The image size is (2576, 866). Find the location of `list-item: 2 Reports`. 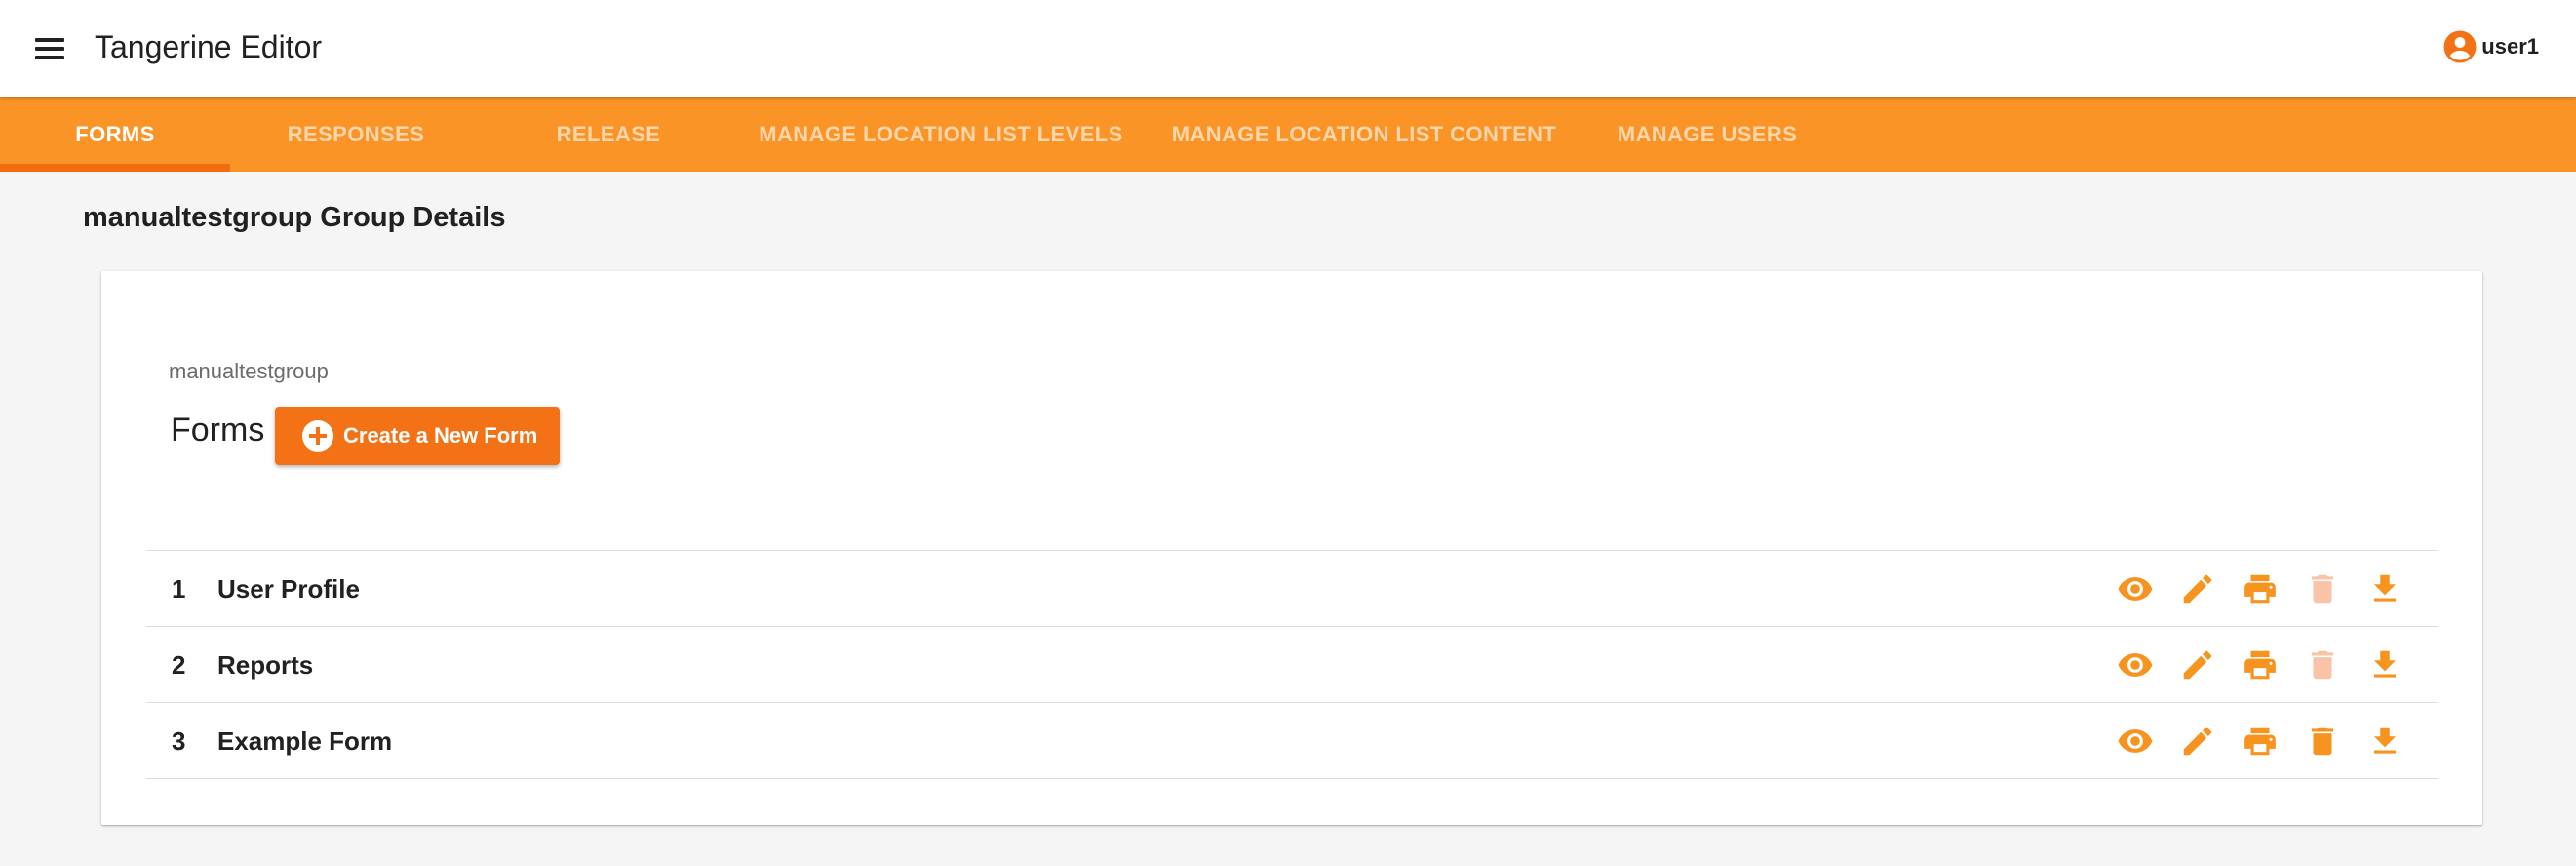

list-item: 2 Reports is located at coordinates (1292, 665).